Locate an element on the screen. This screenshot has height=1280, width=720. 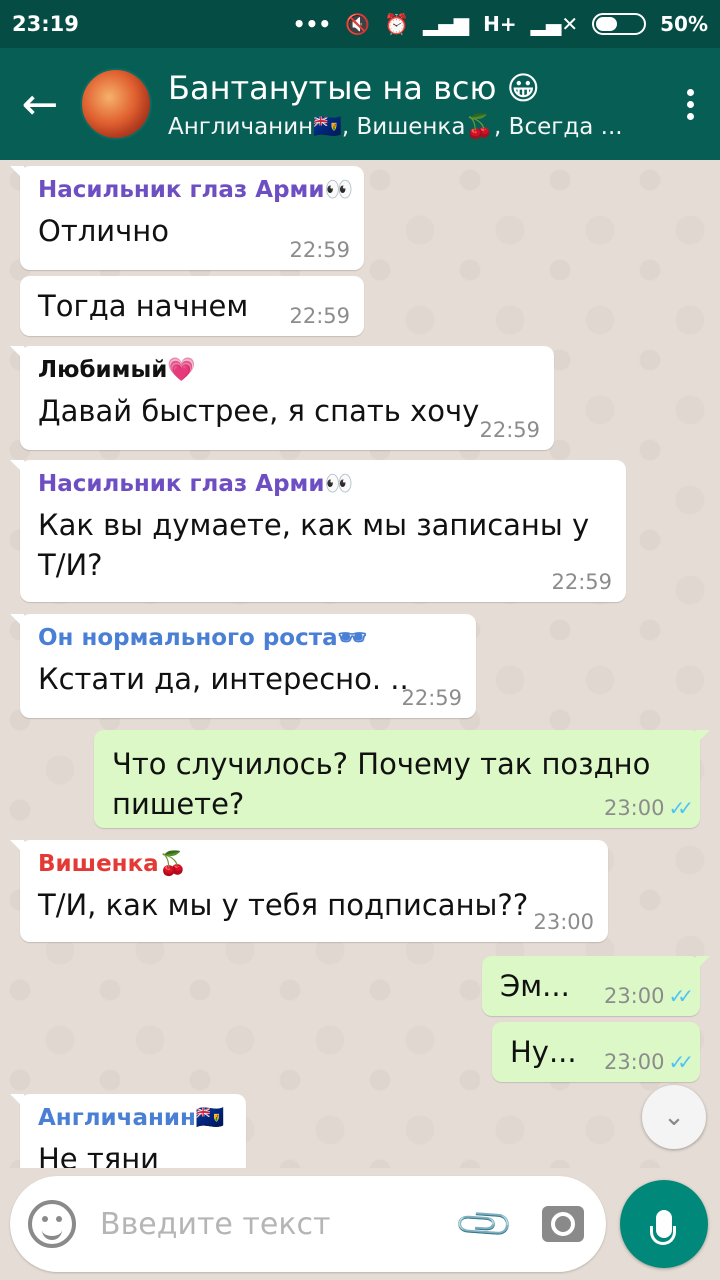
message-input-container: Введите текст 📎 is located at coordinates (308, 1224).